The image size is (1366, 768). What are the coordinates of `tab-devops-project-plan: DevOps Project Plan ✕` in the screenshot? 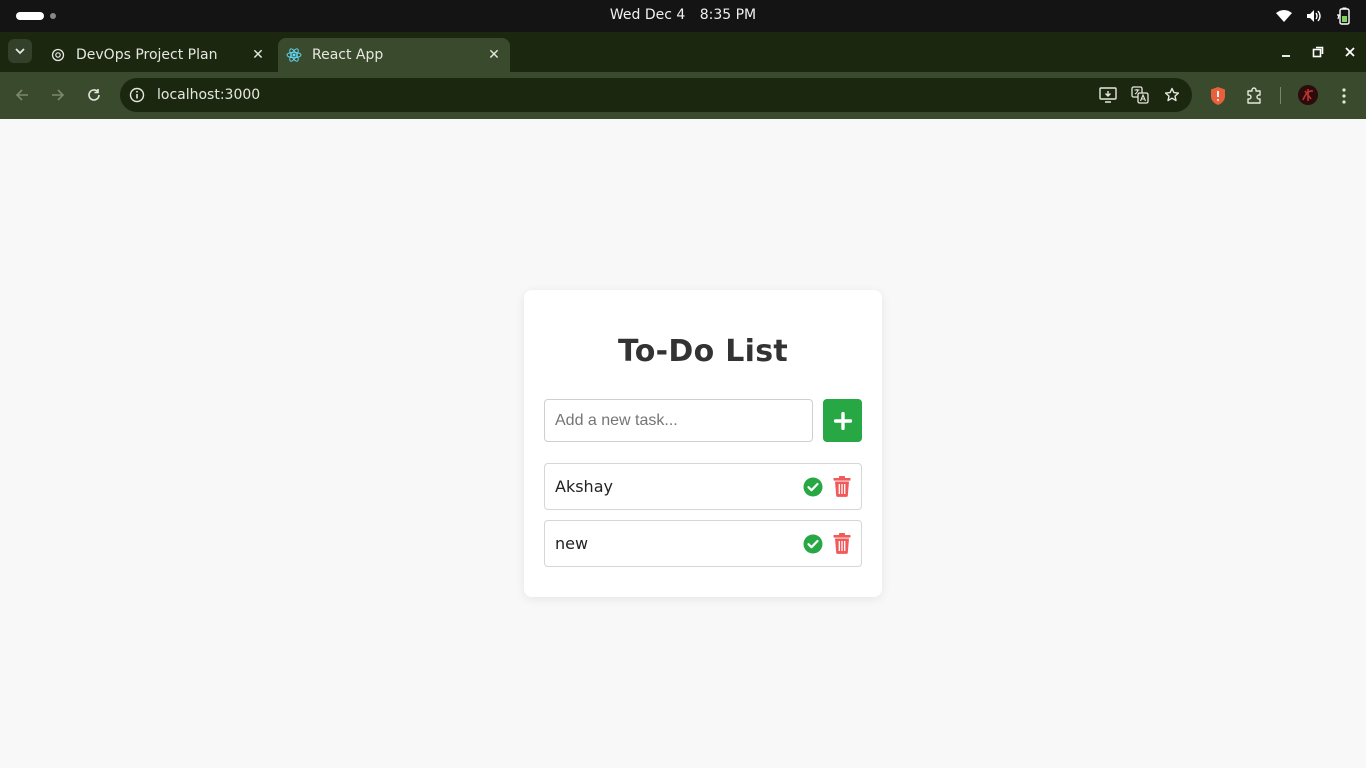 It's located at (158, 55).